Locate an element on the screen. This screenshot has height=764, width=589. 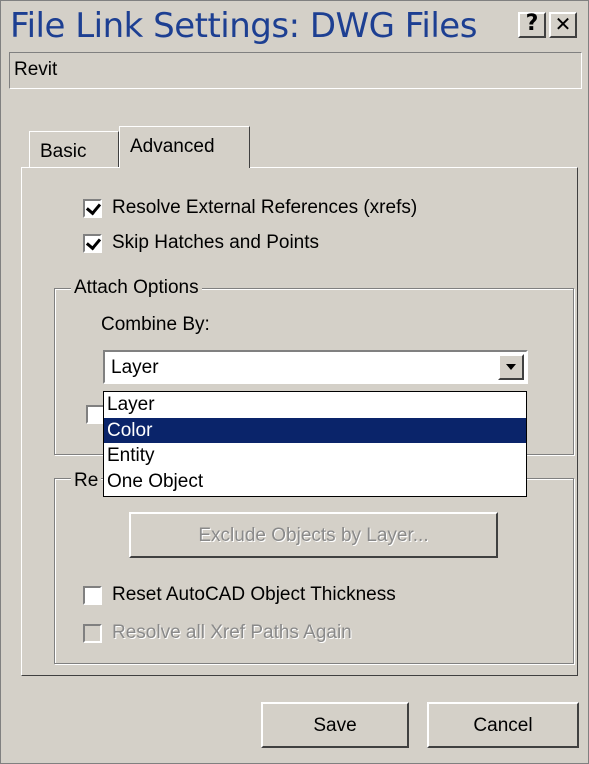
combine-by-value: Layer is located at coordinates (135, 367).